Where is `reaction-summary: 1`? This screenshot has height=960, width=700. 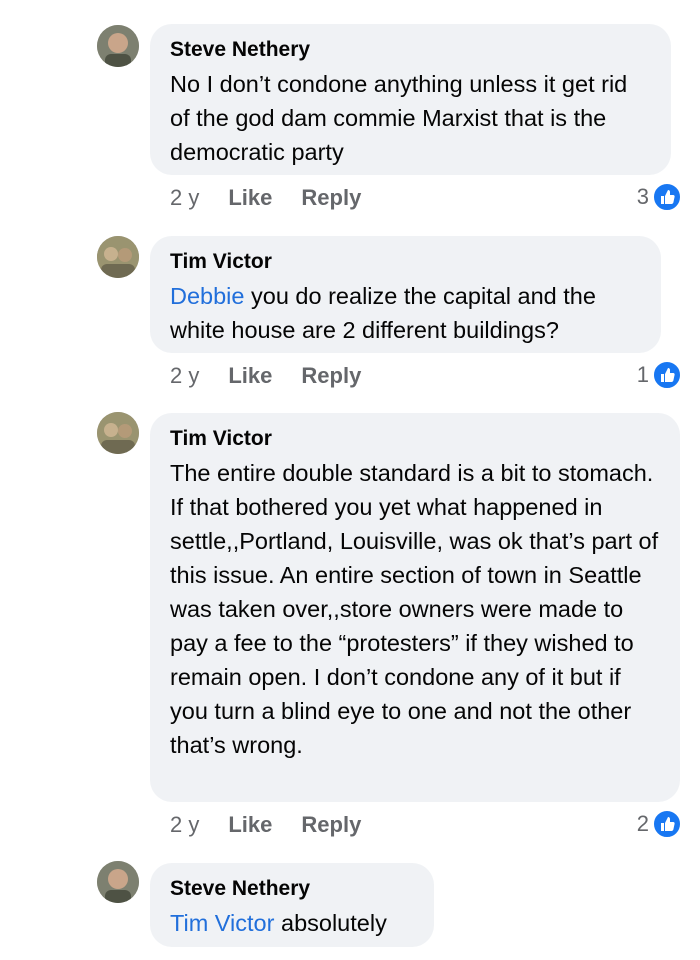 reaction-summary: 1 is located at coordinates (659, 375).